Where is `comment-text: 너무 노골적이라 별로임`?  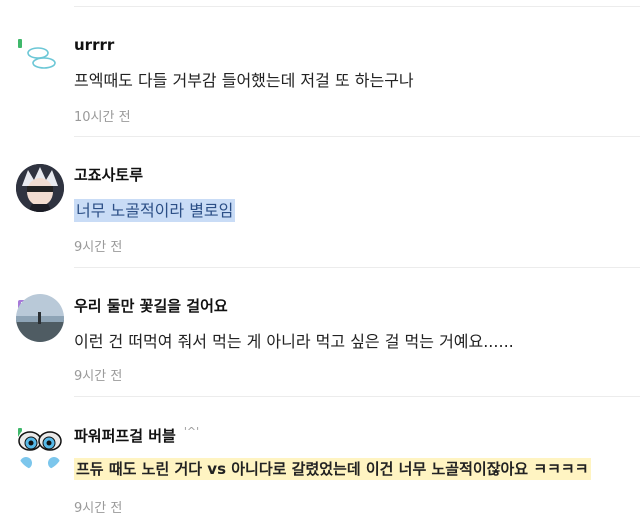
comment-text: 너무 노골적이라 별로임 is located at coordinates (155, 209).